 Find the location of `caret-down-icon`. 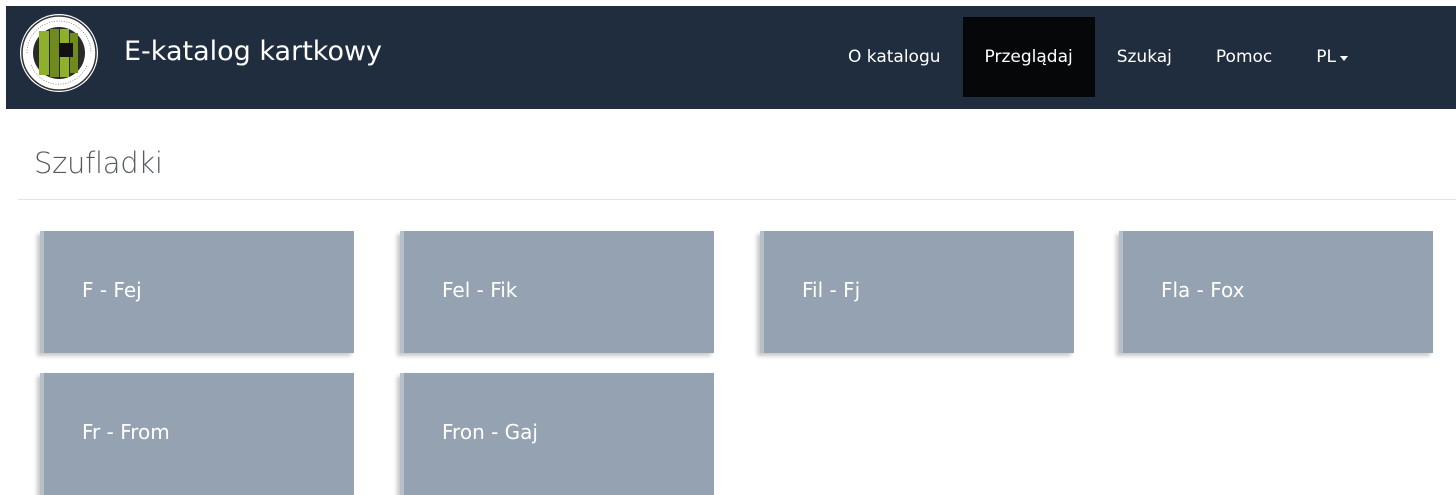

caret-down-icon is located at coordinates (1344, 58).